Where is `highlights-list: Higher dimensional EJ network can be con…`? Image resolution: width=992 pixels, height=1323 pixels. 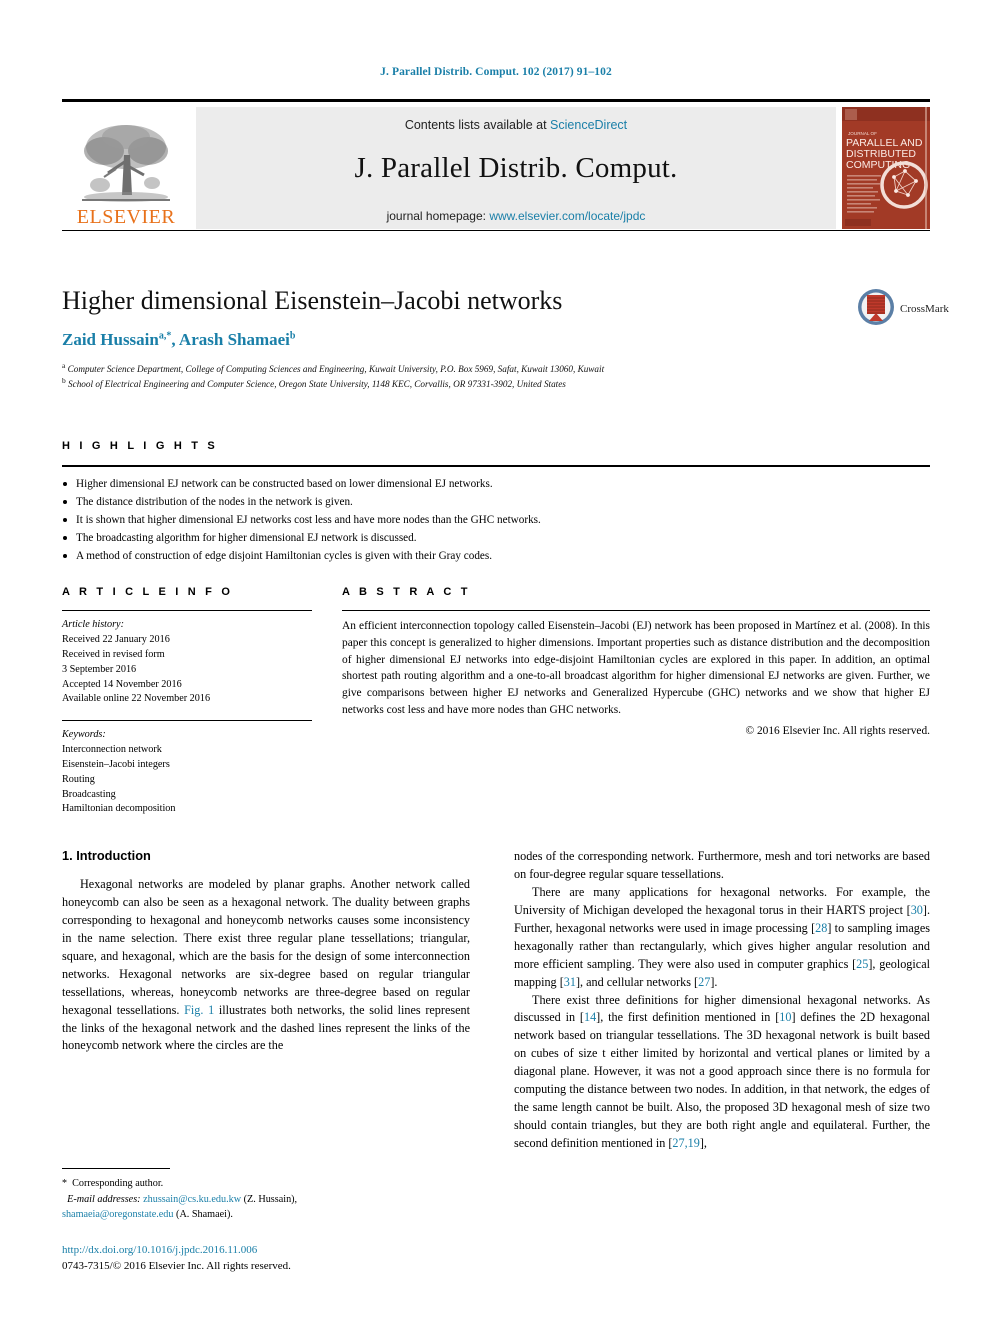 highlights-list: Higher dimensional EJ network can be con… is located at coordinates (496, 520).